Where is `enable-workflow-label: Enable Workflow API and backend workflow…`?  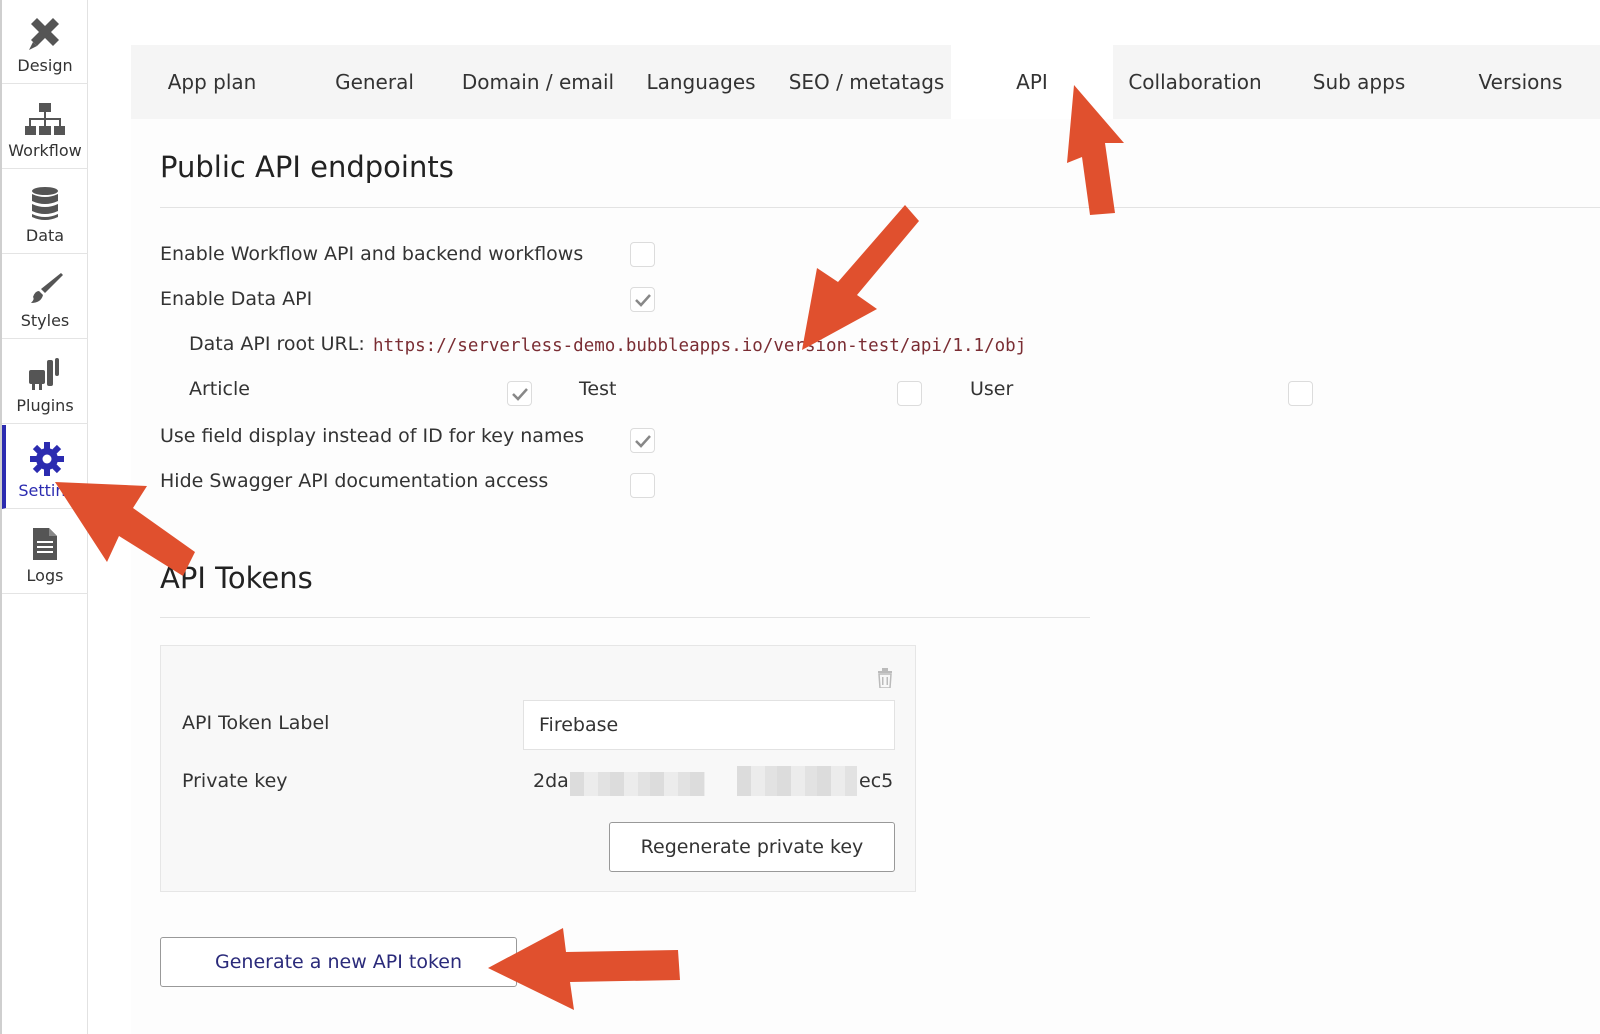 enable-workflow-label: Enable Workflow API and backend workflow… is located at coordinates (372, 254).